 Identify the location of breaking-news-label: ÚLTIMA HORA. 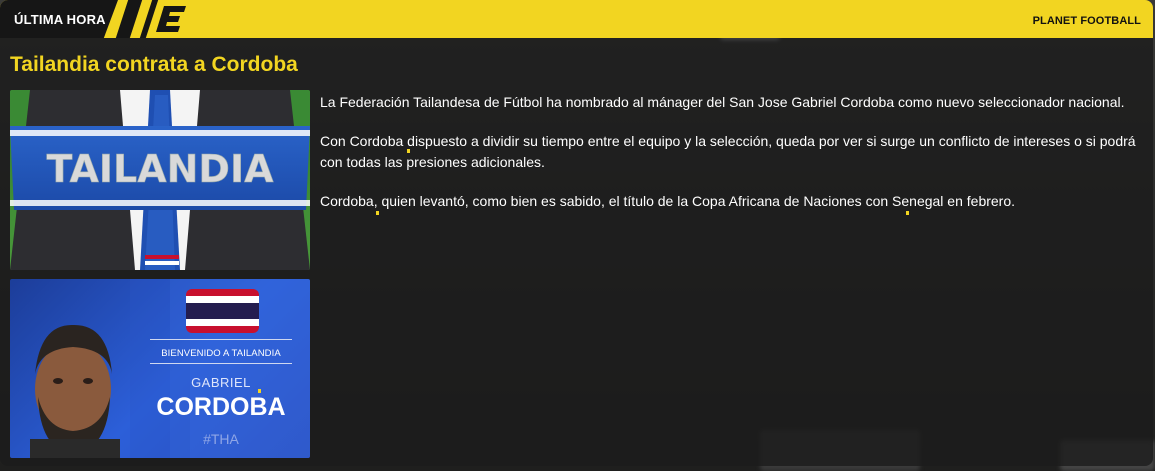
(60, 19).